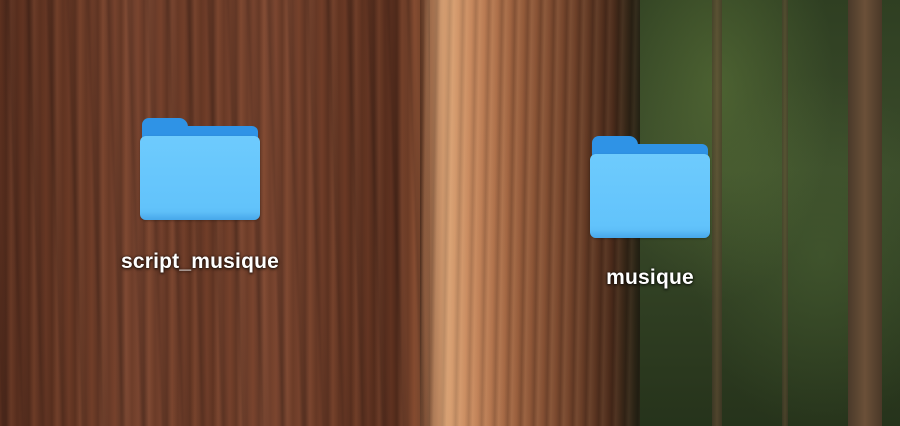 This screenshot has height=426, width=900. I want to click on folder-label: script_musique, so click(200, 262).